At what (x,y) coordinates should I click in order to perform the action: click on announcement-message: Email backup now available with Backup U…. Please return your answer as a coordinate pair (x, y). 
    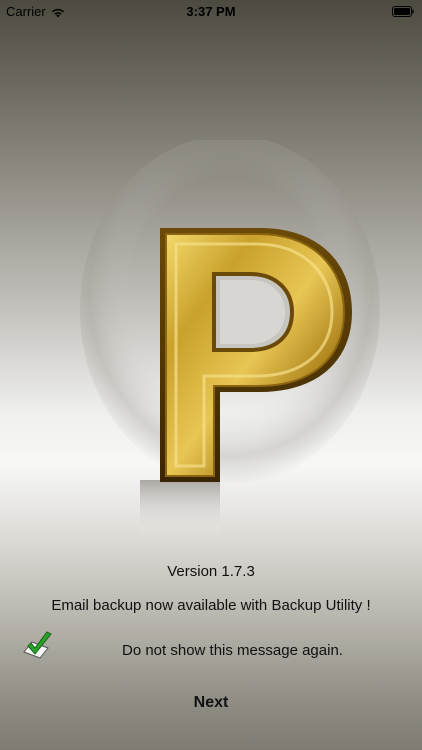
    Looking at the image, I should click on (211, 605).